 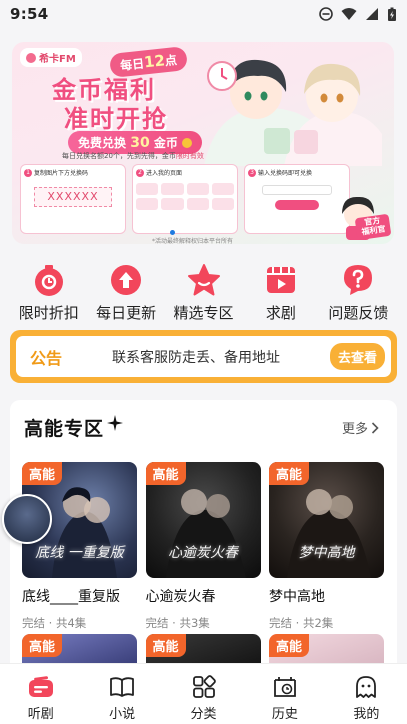 I want to click on banner-dot-active, so click(x=172, y=232).